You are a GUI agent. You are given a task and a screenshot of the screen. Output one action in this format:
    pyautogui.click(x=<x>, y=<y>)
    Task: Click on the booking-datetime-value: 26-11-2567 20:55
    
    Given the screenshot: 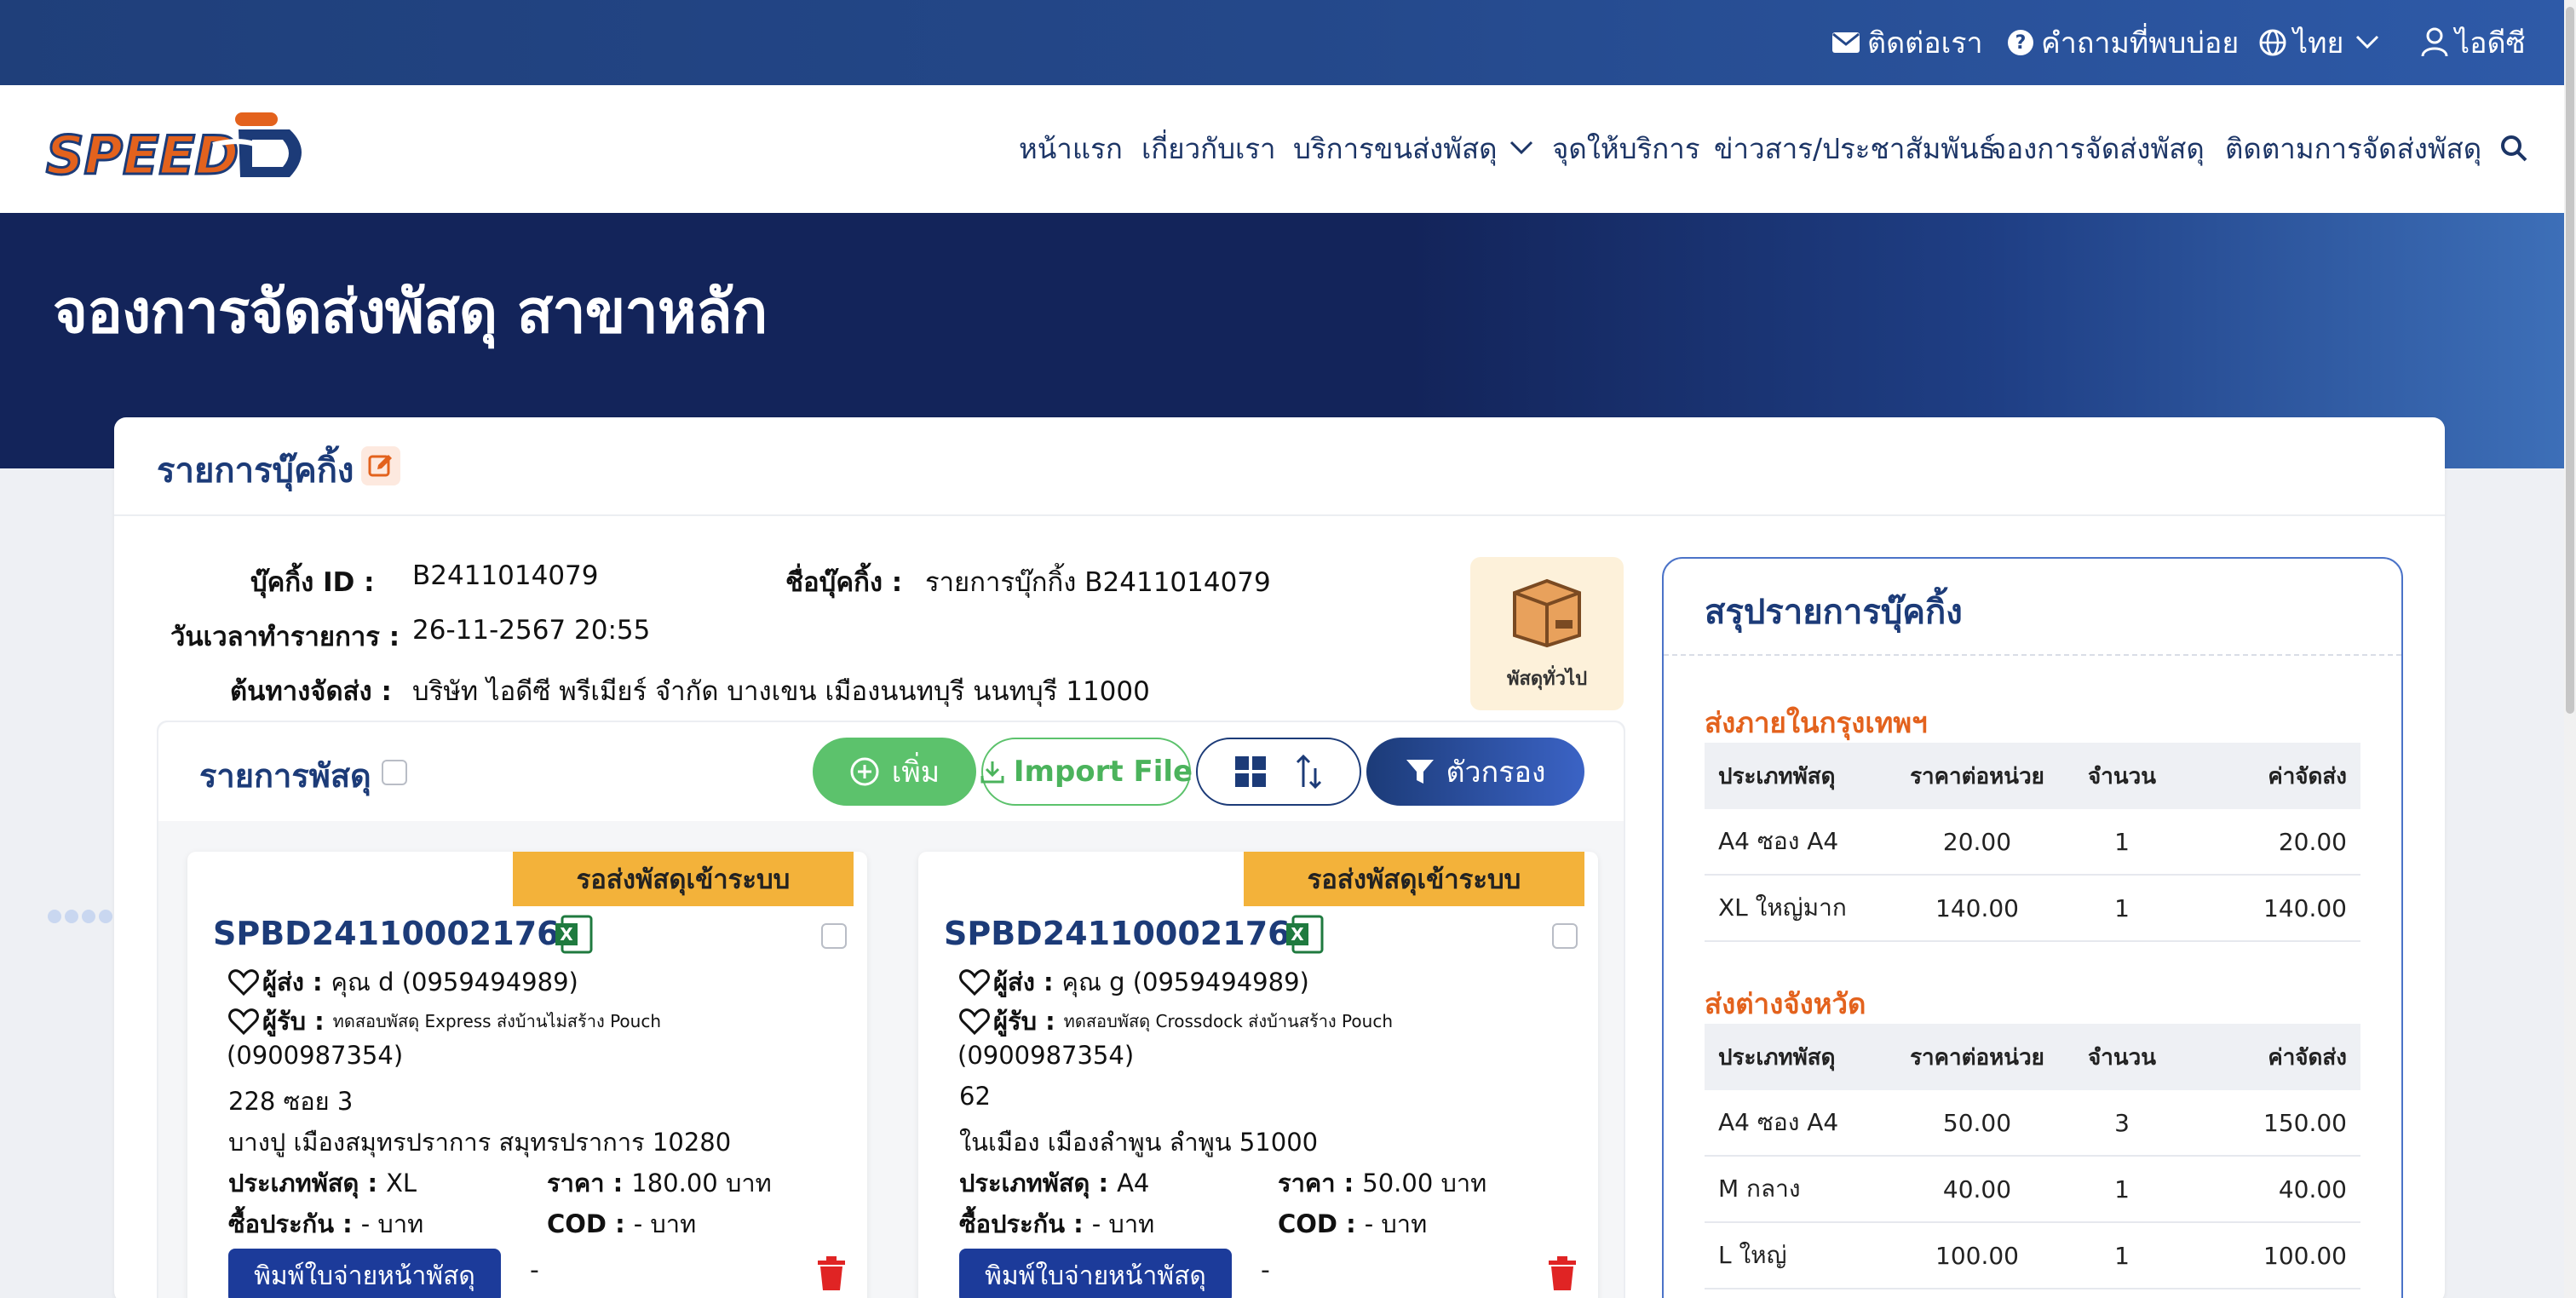 What is the action you would take?
    pyautogui.click(x=532, y=630)
    